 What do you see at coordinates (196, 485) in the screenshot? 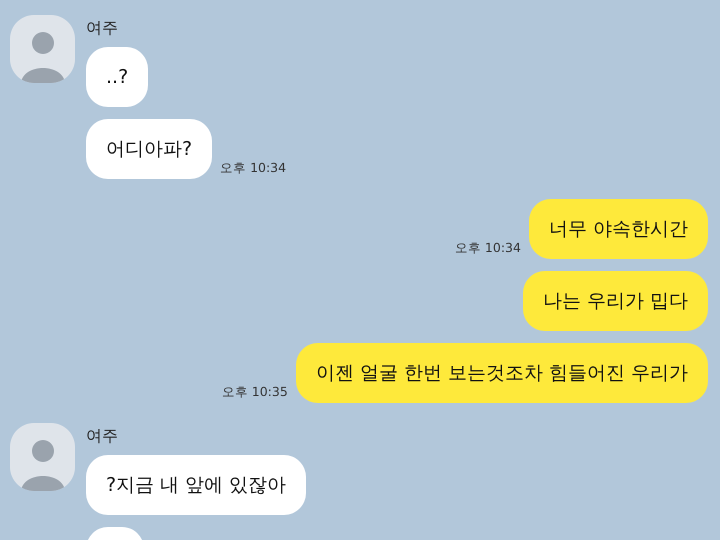
I see `message-bubble: ?지금 내 앞에 있잖아` at bounding box center [196, 485].